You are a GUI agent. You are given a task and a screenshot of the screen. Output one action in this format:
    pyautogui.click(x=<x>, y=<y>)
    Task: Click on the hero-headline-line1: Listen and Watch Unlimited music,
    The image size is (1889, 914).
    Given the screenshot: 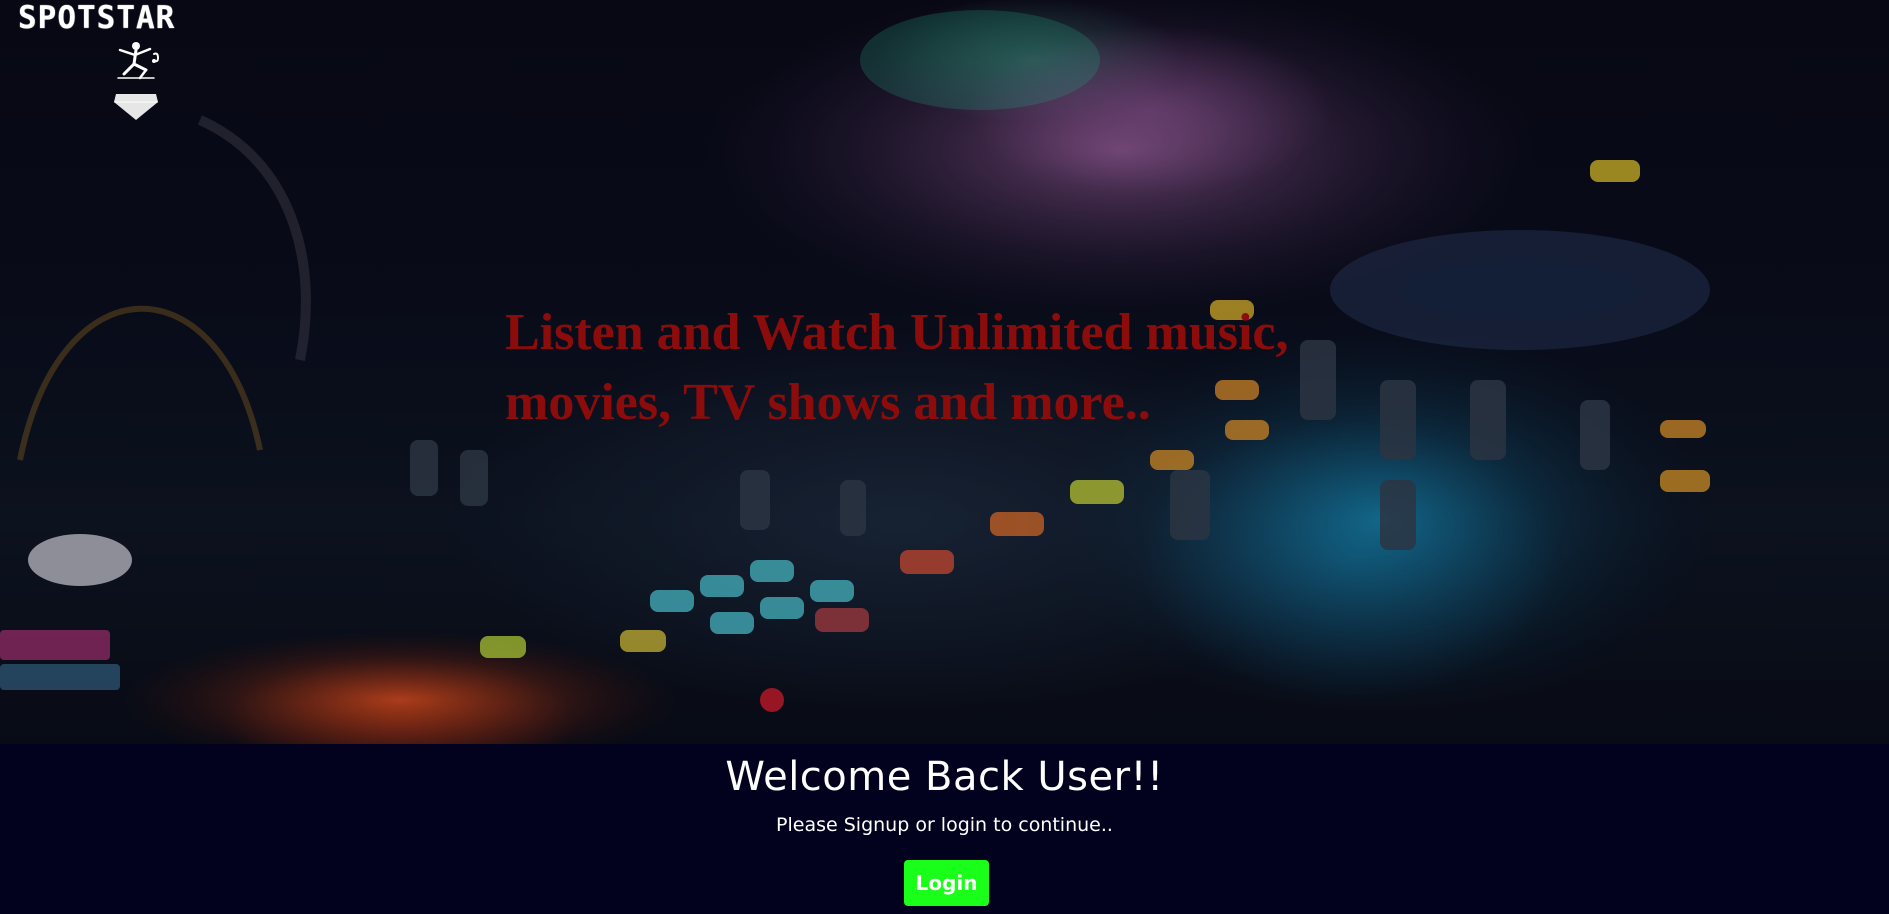 What is the action you would take?
    pyautogui.click(x=897, y=332)
    